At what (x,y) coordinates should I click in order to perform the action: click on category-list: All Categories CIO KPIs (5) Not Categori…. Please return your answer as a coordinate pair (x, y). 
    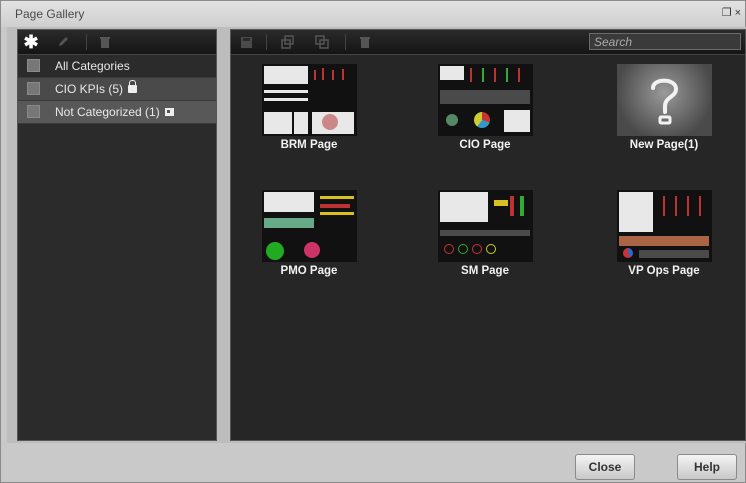
    Looking at the image, I should click on (117, 89).